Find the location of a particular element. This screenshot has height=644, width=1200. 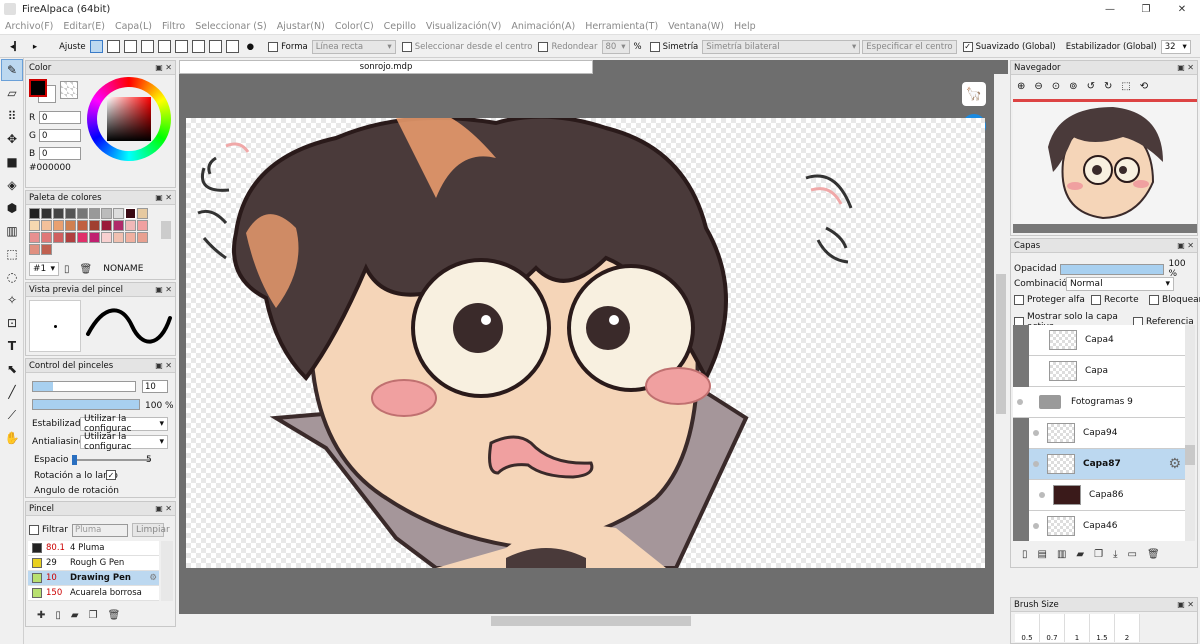

opacity-slider is located at coordinates (86, 404).